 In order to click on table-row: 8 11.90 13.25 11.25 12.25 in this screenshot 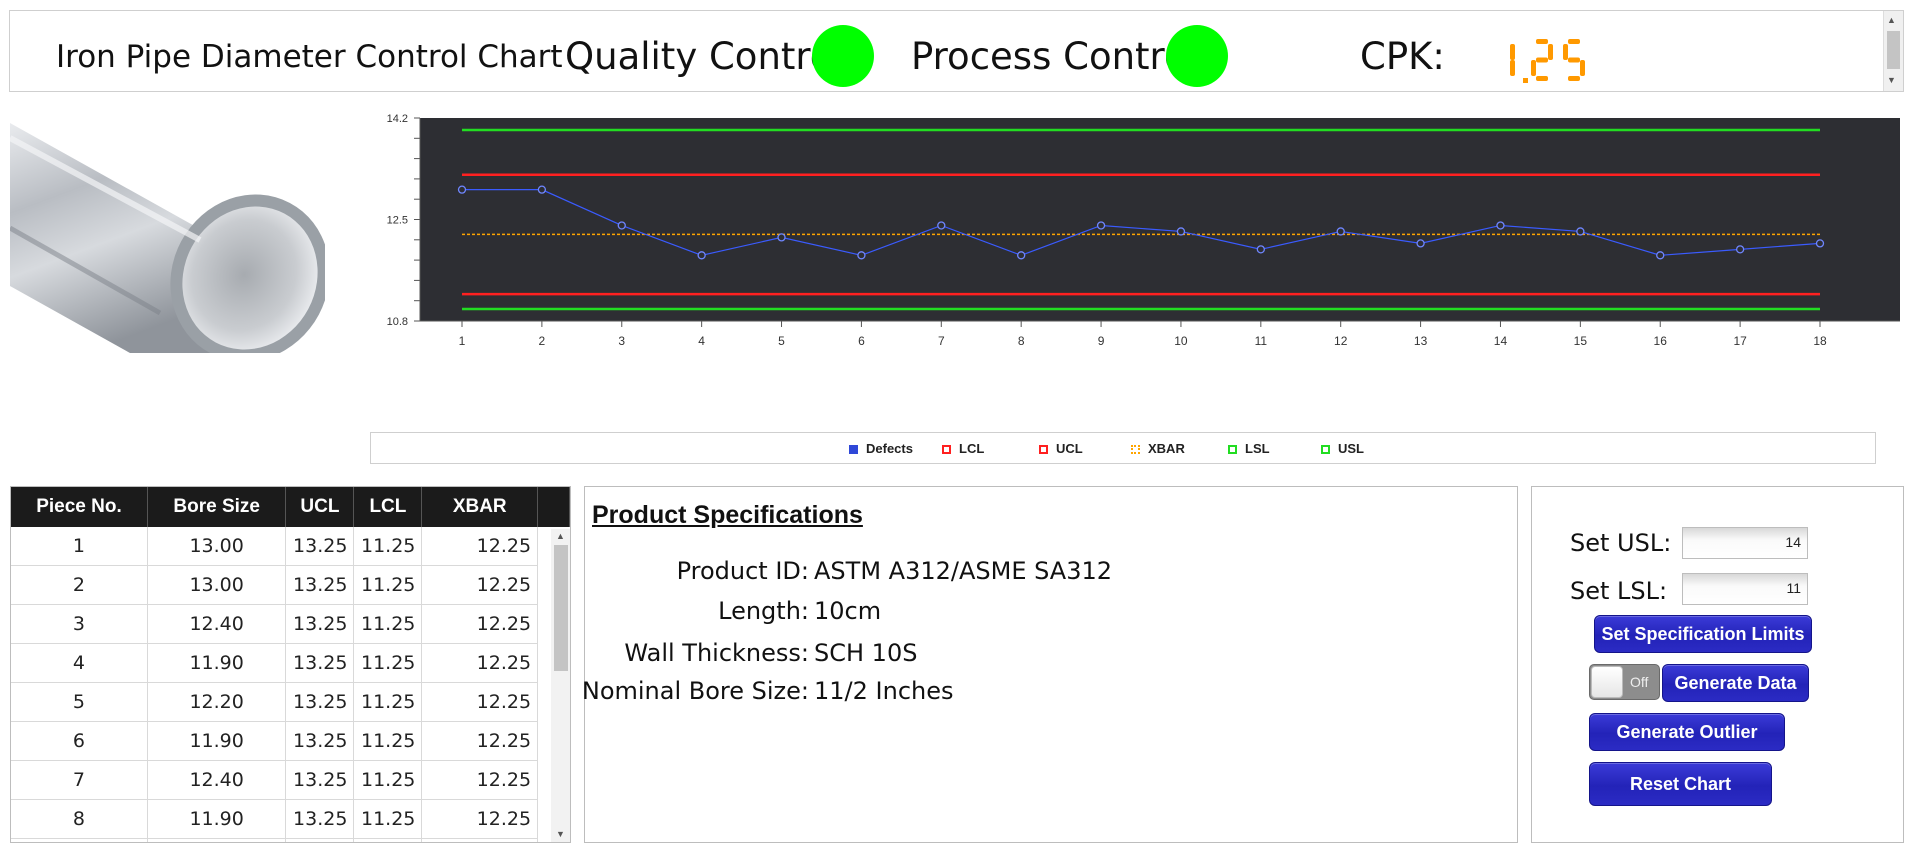, I will do `click(290, 819)`.